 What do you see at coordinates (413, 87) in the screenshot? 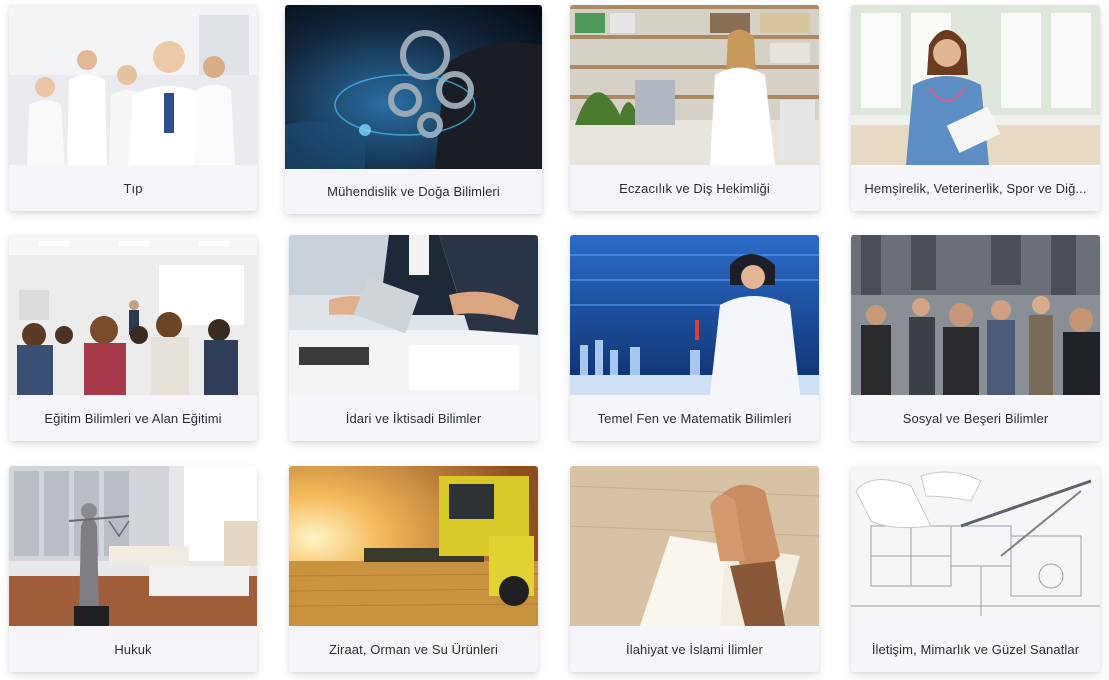
I see `gears-hand-photo` at bounding box center [413, 87].